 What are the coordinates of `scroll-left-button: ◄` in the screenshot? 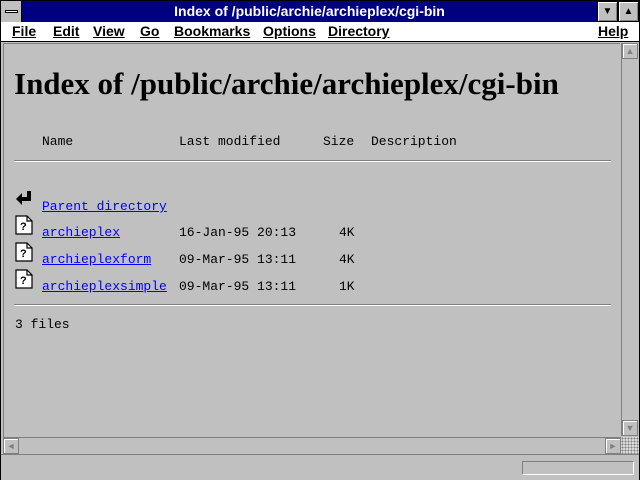 It's located at (11, 446).